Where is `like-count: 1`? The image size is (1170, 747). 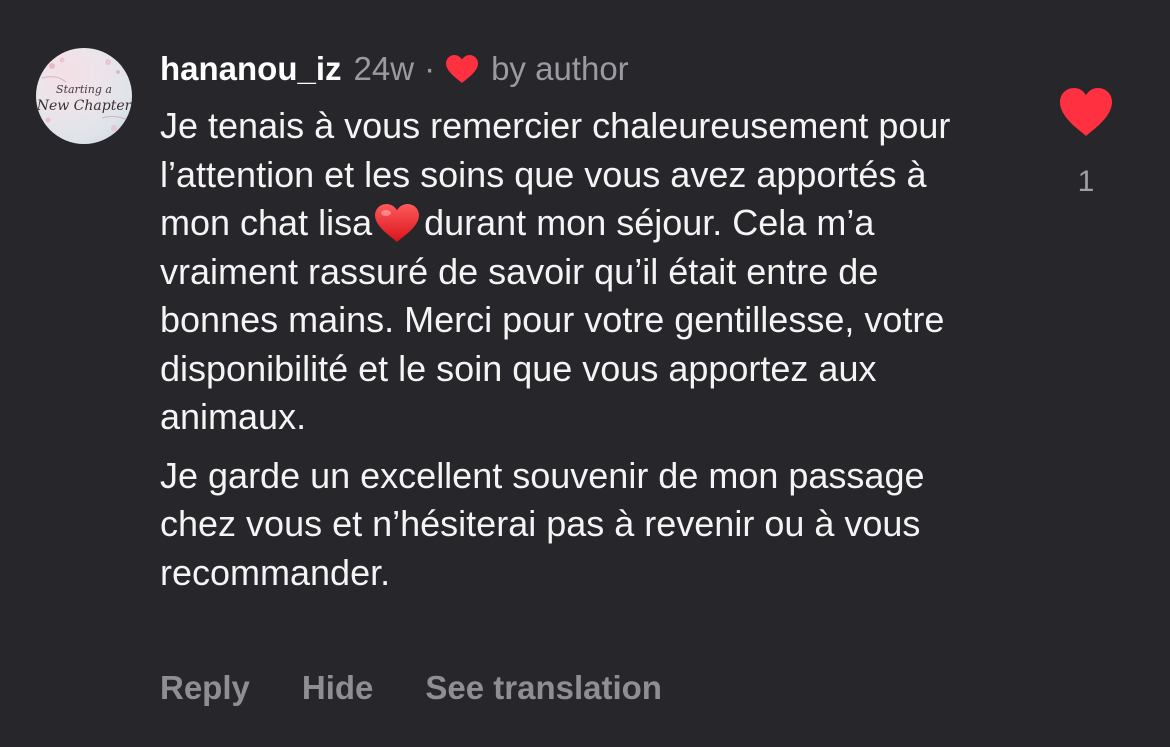 like-count: 1 is located at coordinates (1086, 181).